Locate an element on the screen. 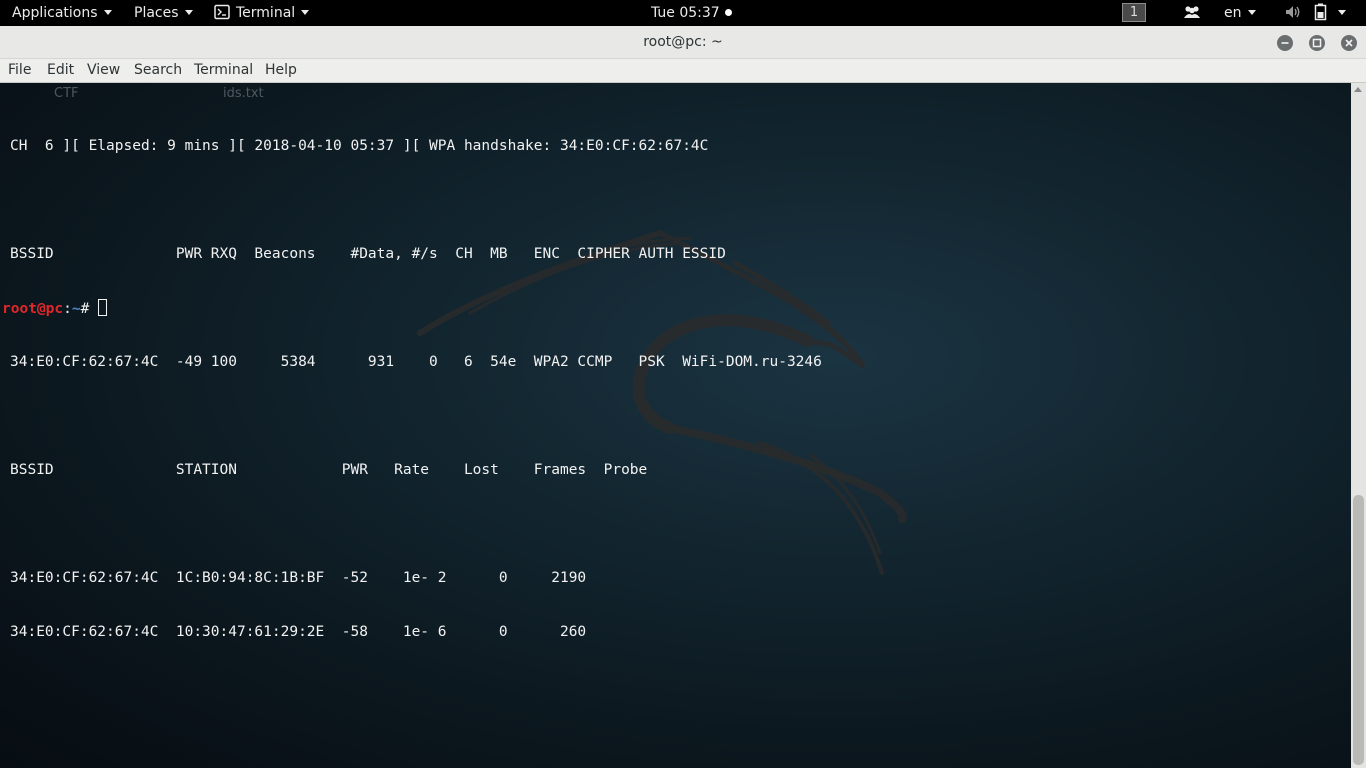 Image resolution: width=1366 pixels, height=768 pixels. terminal-app-icon is located at coordinates (222, 12).